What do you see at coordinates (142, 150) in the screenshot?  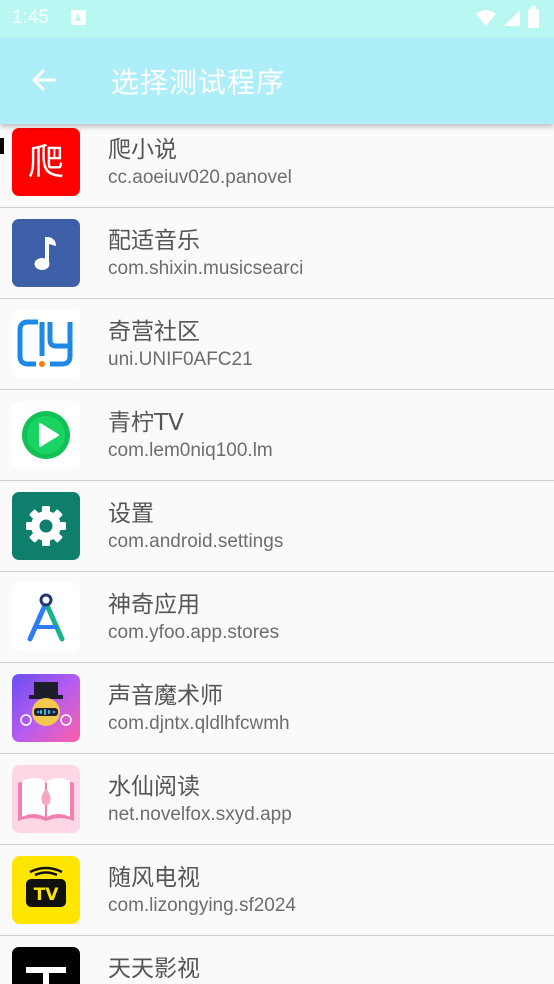 I see `app-name: 爬小说` at bounding box center [142, 150].